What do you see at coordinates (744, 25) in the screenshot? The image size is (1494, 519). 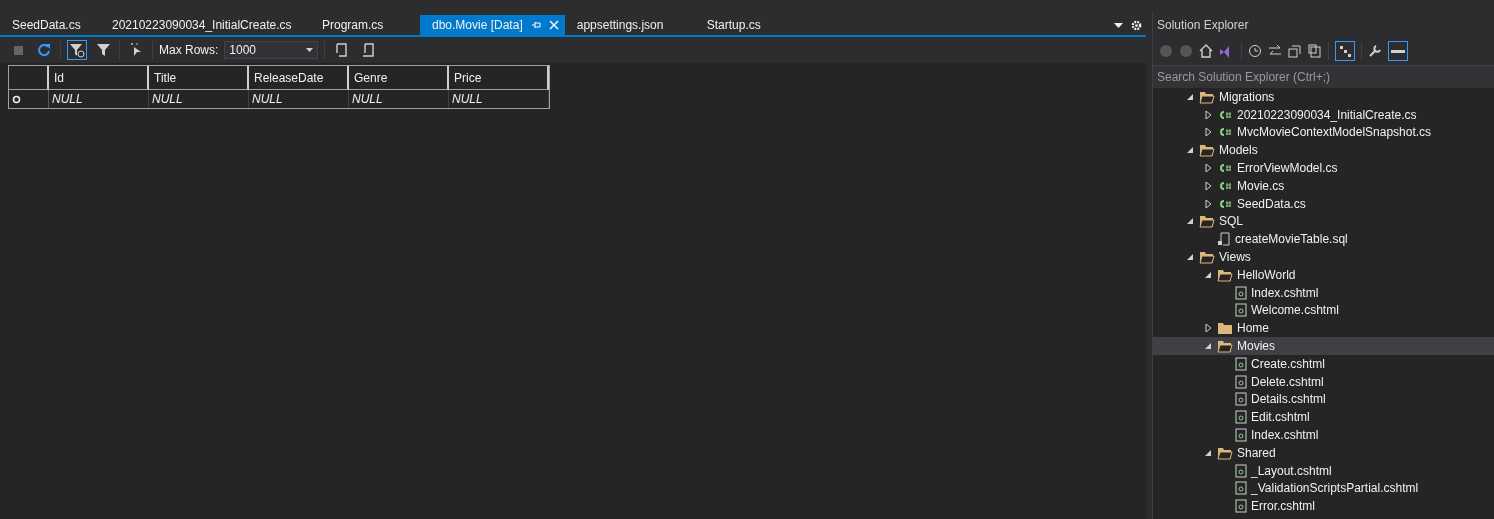 I see `document-tab: Startup.cs` at bounding box center [744, 25].